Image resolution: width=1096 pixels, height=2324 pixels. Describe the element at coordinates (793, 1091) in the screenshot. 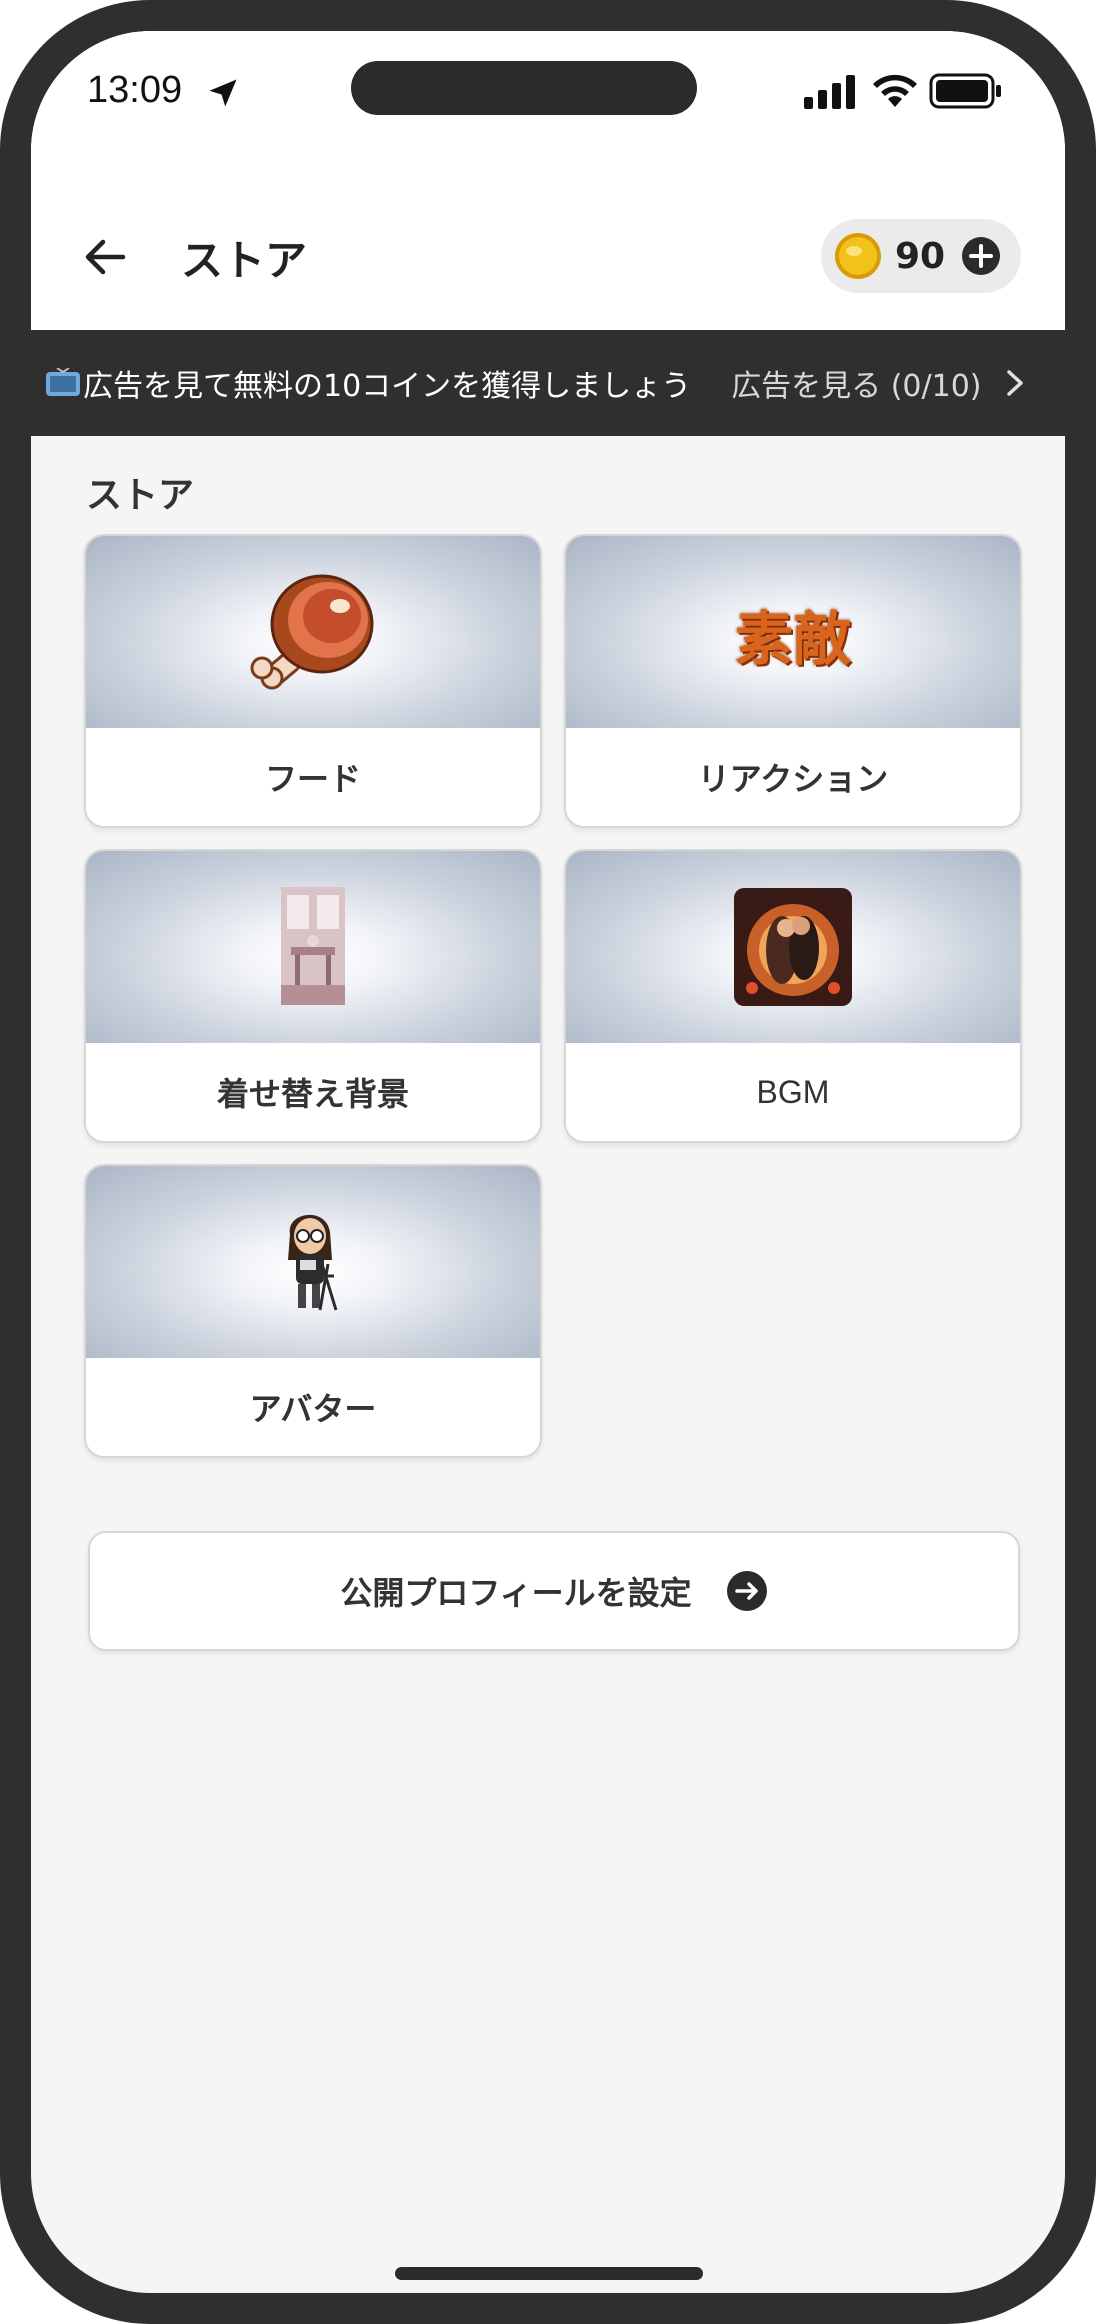

I see `store-item-label: BGM` at that location.